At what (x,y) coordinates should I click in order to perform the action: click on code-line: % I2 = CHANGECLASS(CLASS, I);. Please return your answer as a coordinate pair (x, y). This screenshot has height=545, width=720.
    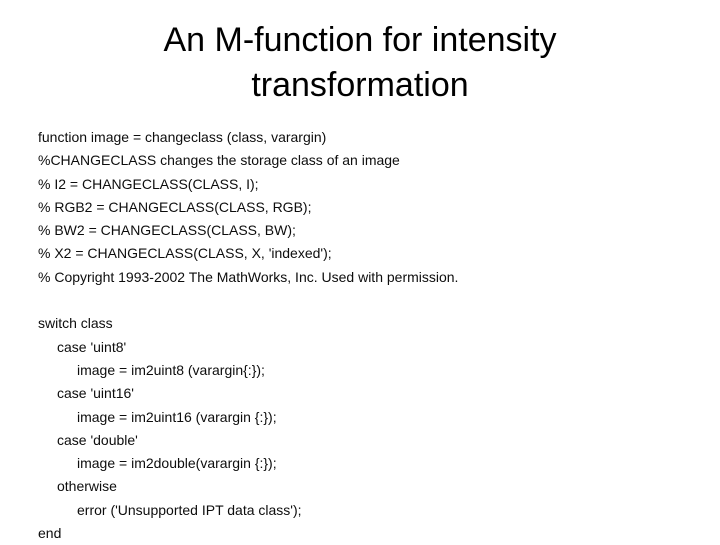
    Looking at the image, I should click on (148, 183).